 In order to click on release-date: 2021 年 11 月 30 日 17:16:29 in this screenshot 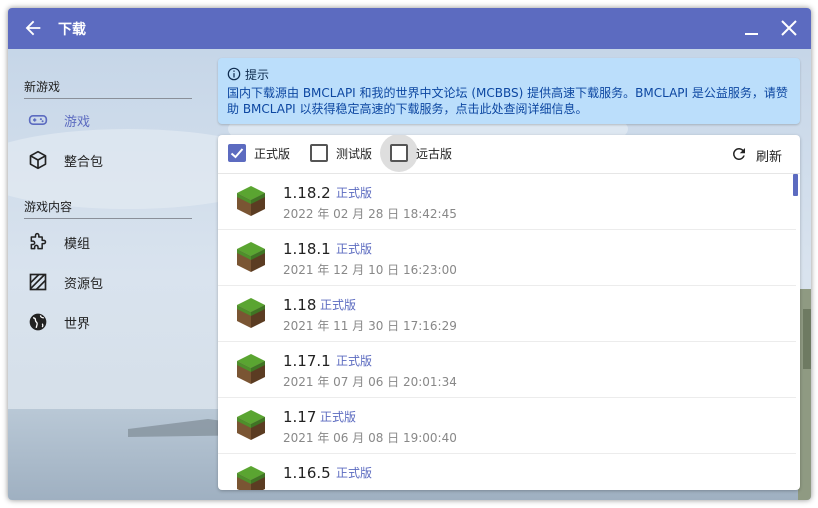, I will do `click(370, 326)`.